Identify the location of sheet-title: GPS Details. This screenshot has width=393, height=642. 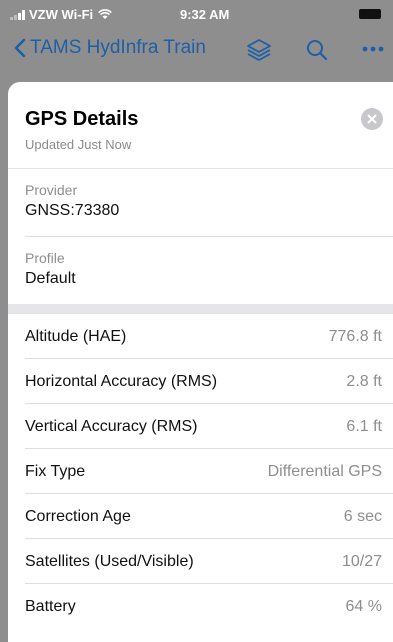
(82, 119).